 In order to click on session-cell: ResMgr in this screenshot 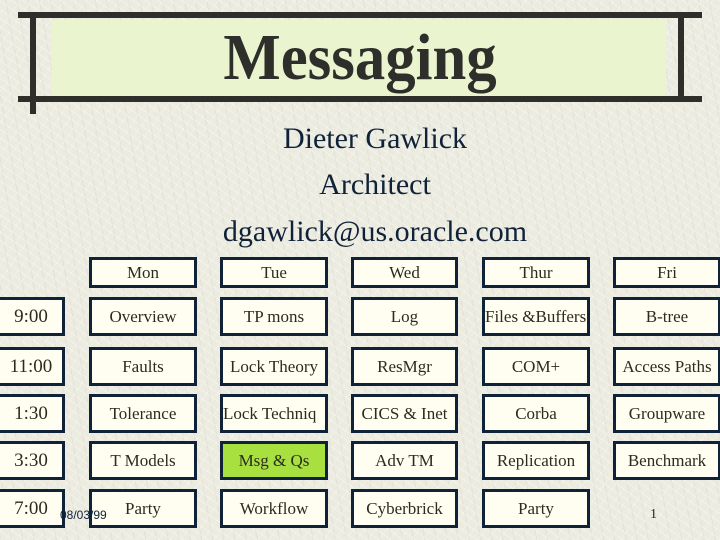, I will do `click(404, 366)`.